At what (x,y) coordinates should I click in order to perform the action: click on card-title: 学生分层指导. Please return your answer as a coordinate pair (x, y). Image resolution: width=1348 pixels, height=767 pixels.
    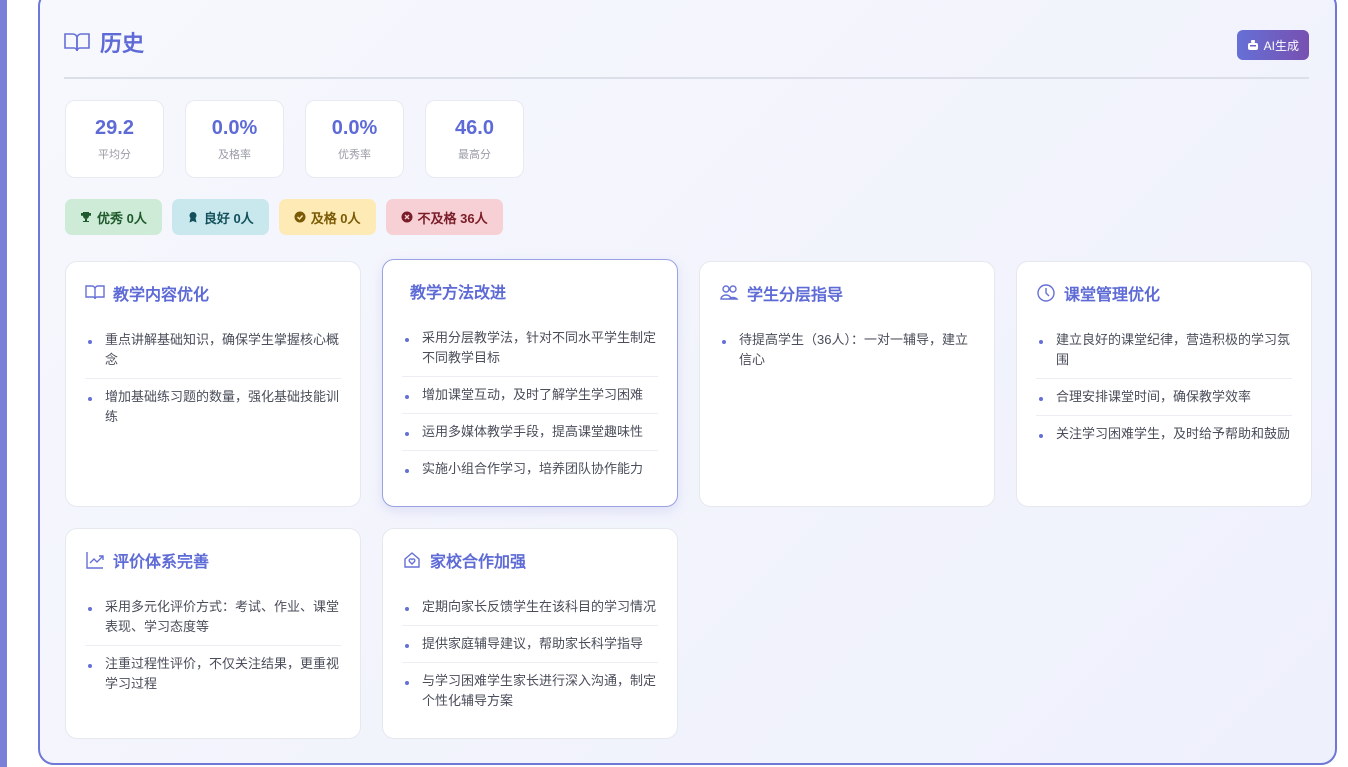
    Looking at the image, I should click on (795, 295).